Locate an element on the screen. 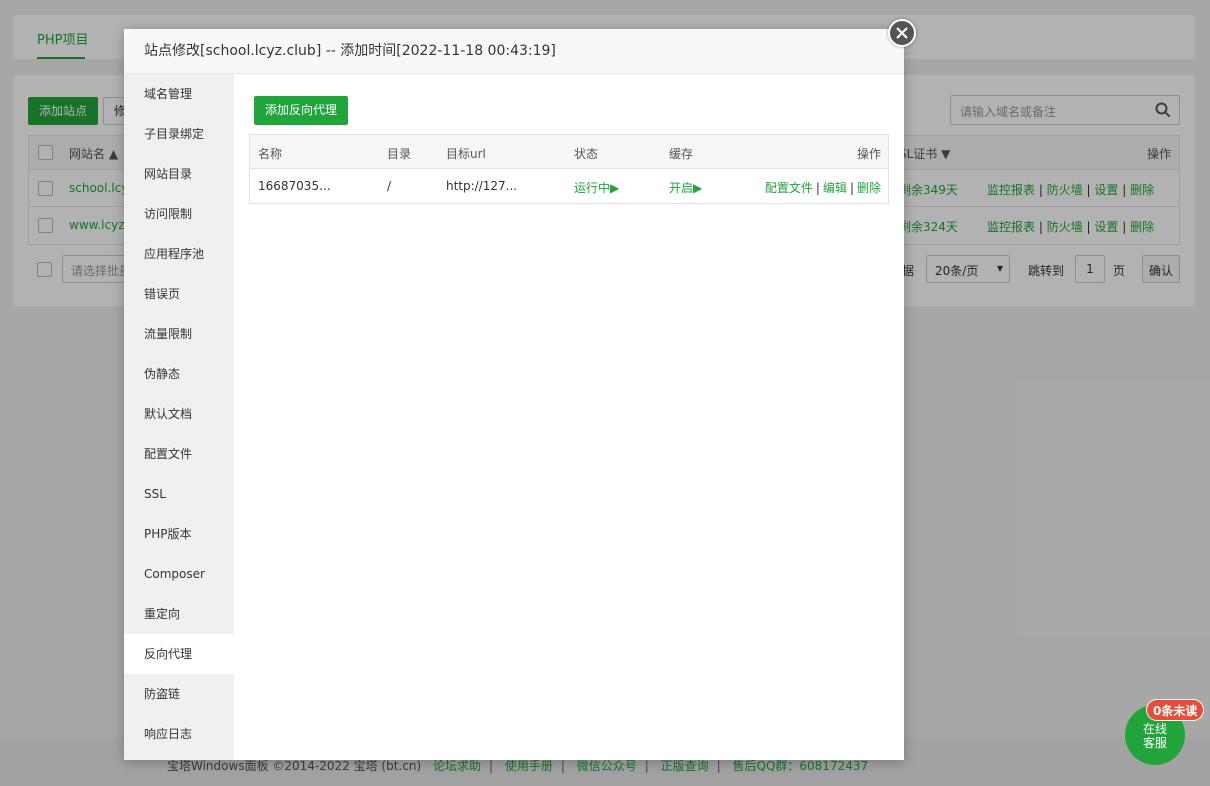 This screenshot has height=786, width=1210. sidebar-item-app-pool: 应用程序池 is located at coordinates (179, 254).